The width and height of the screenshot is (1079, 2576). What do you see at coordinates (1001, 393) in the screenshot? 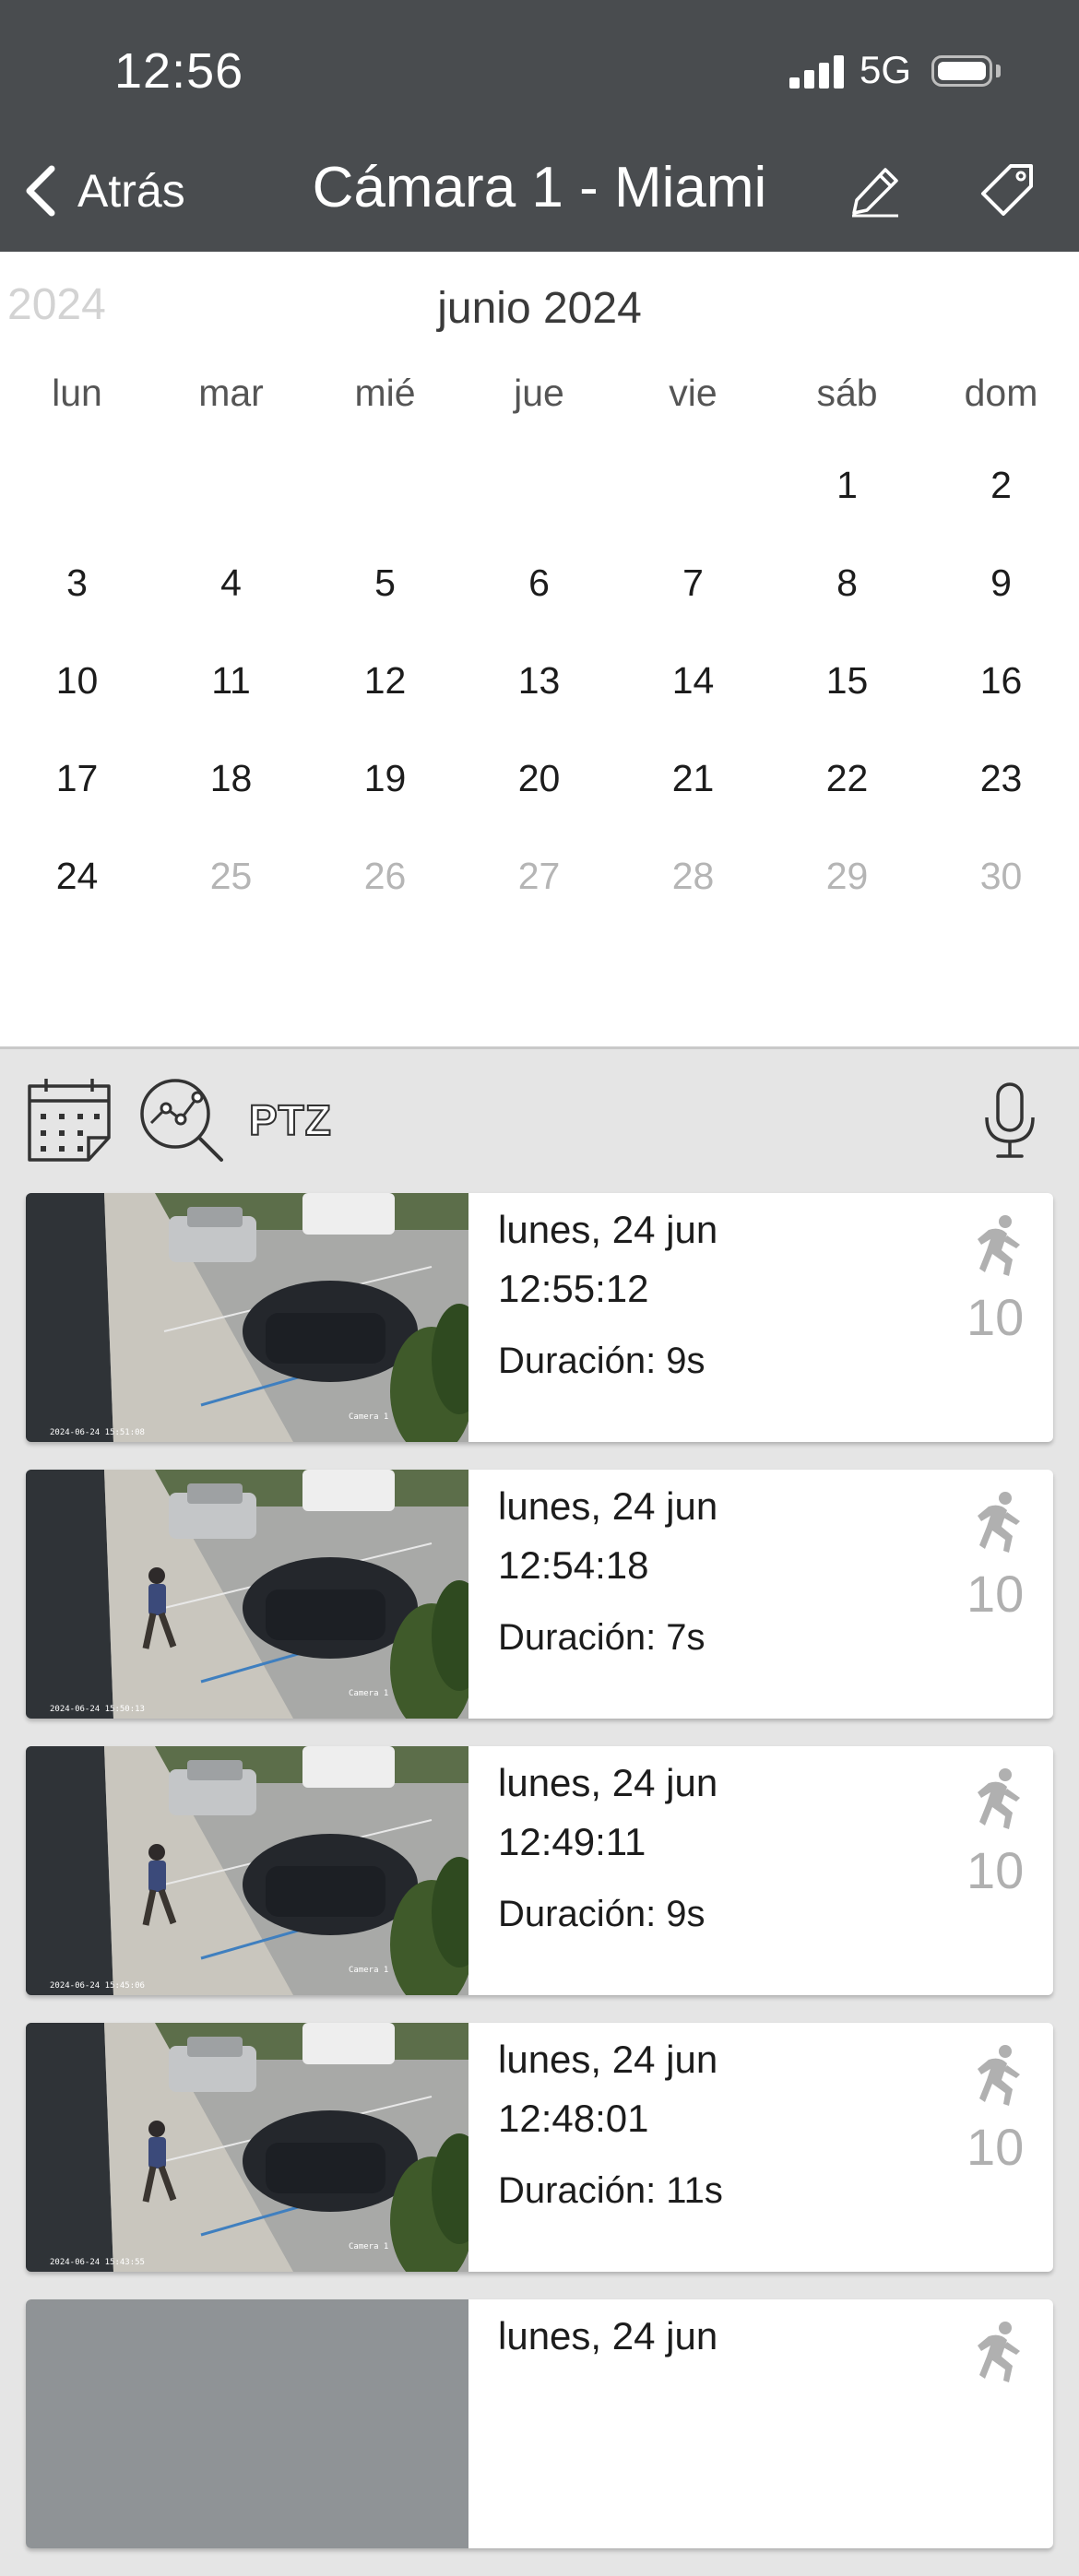
I see `weekday-label: dom` at bounding box center [1001, 393].